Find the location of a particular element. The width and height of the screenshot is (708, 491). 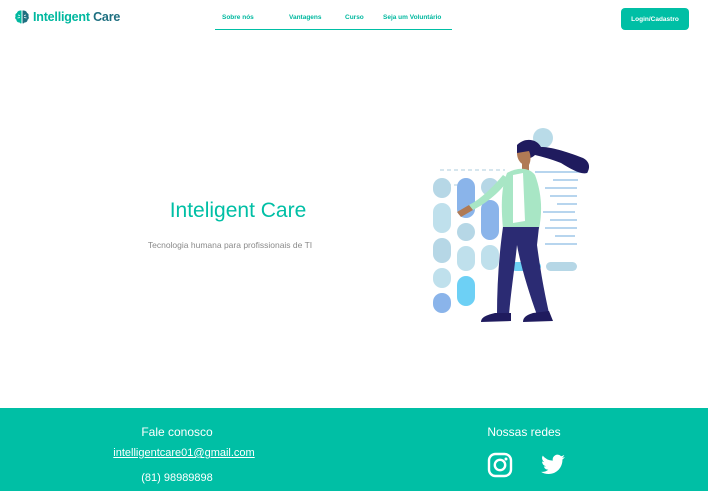

contact-phone: (81) 98989898 is located at coordinates (177, 478).